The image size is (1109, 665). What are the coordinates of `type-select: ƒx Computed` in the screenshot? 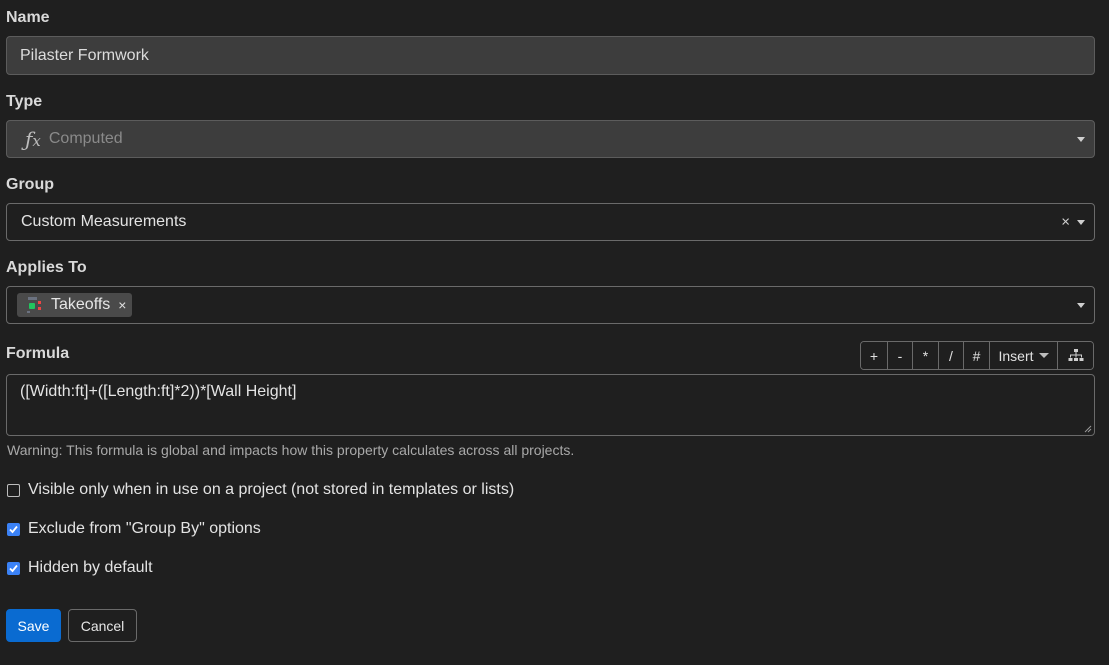 It's located at (550, 139).